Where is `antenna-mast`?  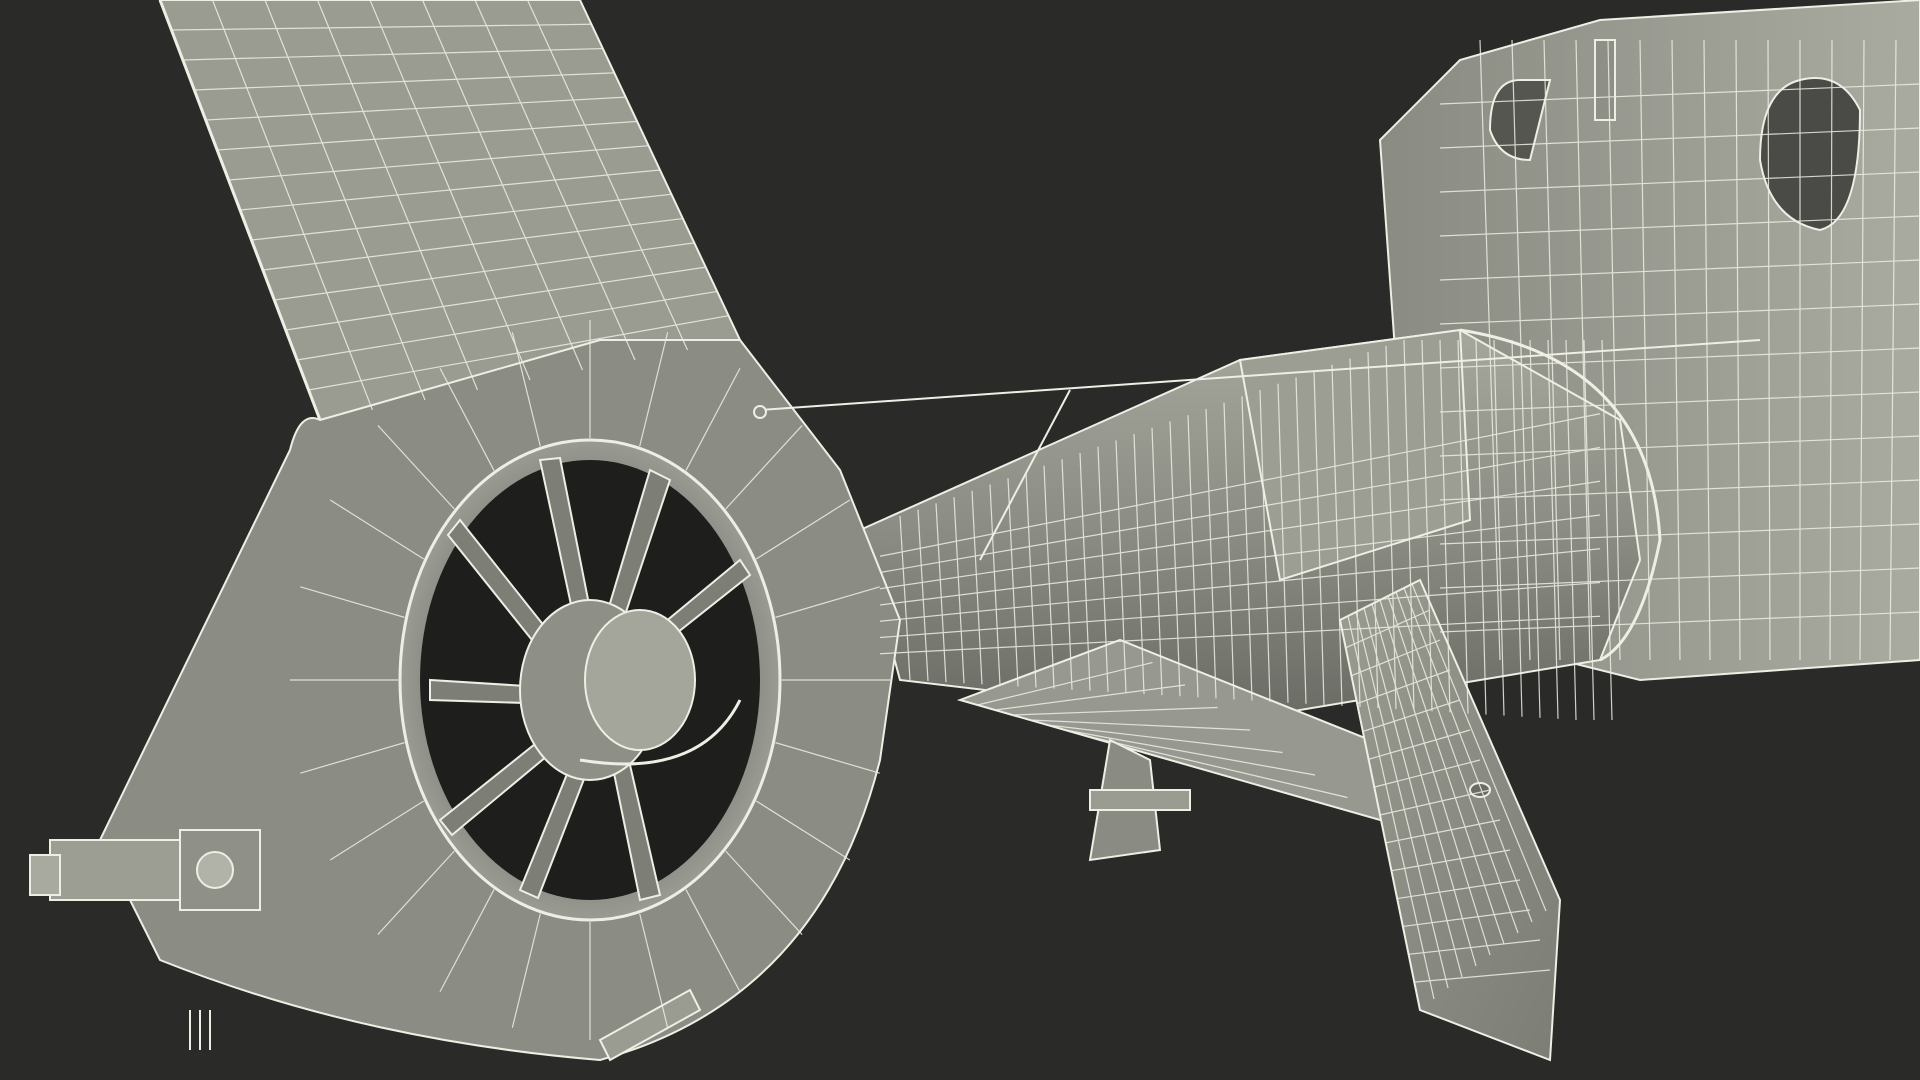 antenna-mast is located at coordinates (1605, 80).